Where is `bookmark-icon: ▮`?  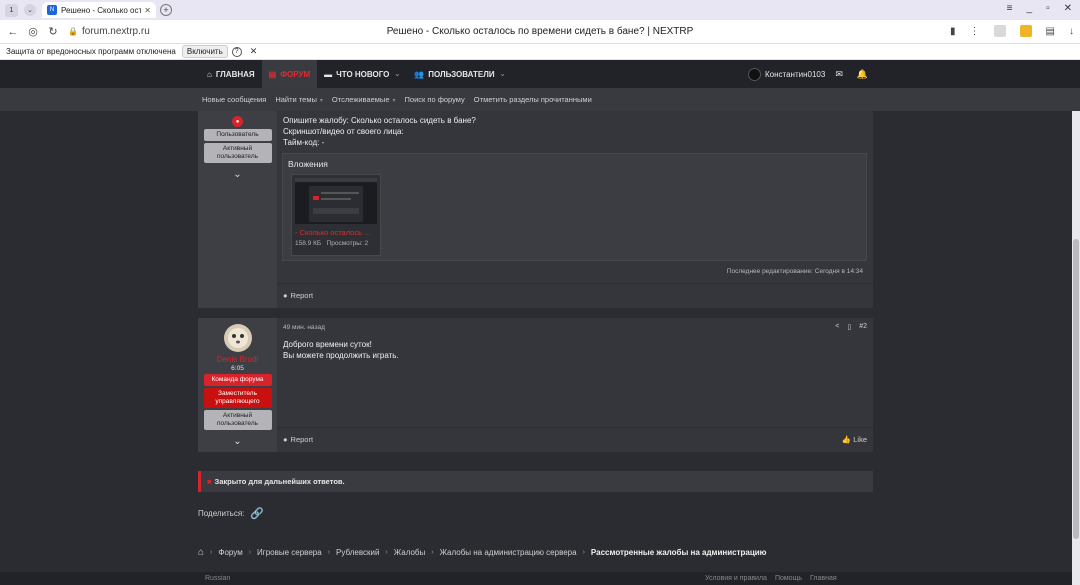 bookmark-icon: ▮ is located at coordinates (953, 31).